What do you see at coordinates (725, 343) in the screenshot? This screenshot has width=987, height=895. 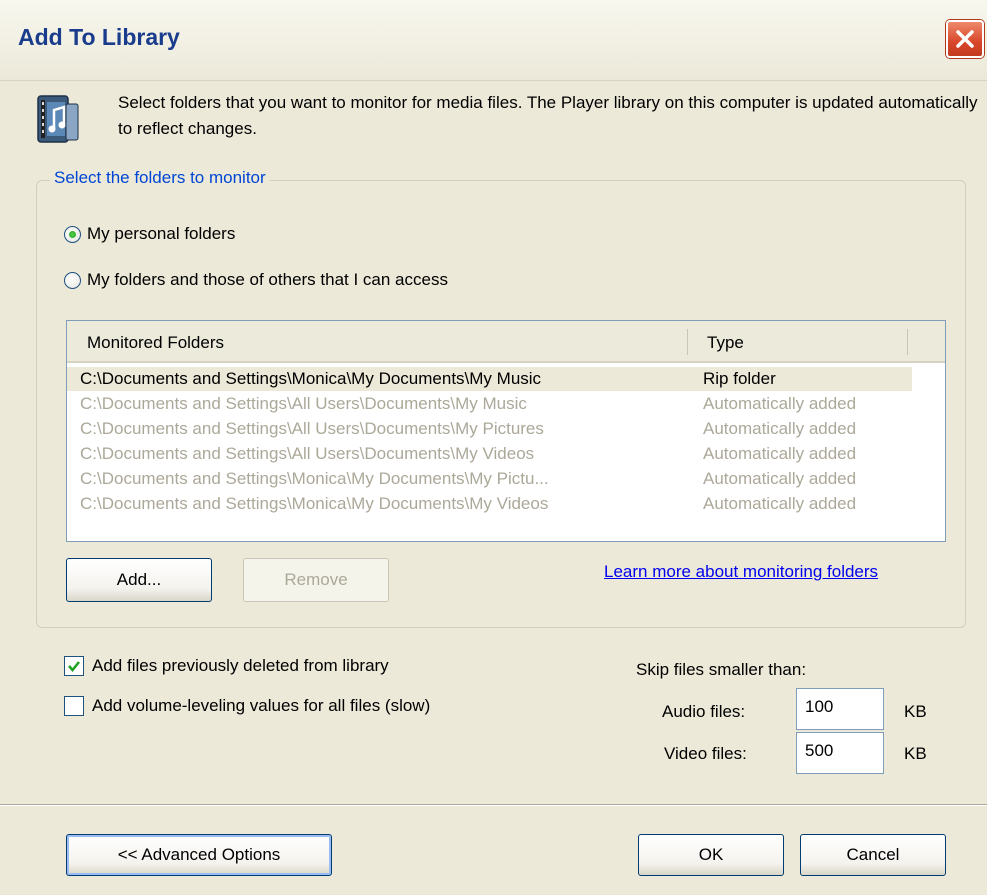 I see `column-header-type: Type` at bounding box center [725, 343].